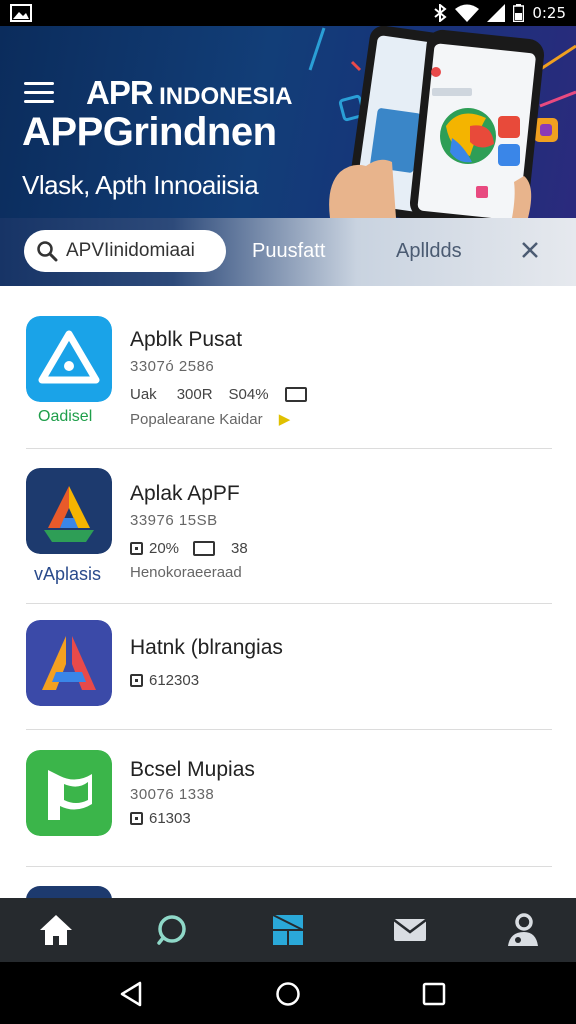 The height and width of the screenshot is (1024, 576). Describe the element at coordinates (68, 574) in the screenshot. I see `app-caption: vAplasis` at that location.